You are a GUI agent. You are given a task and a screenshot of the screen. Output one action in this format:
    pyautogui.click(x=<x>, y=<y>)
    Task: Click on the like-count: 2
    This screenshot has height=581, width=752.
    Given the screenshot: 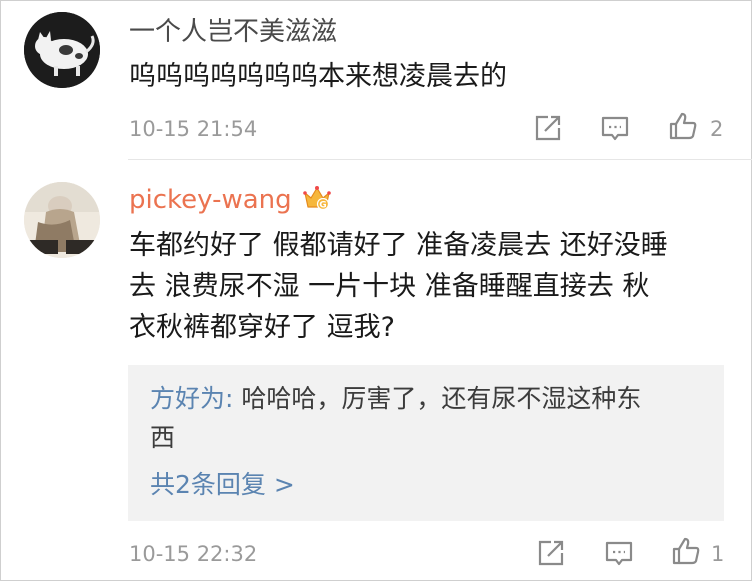 What is the action you would take?
    pyautogui.click(x=717, y=129)
    